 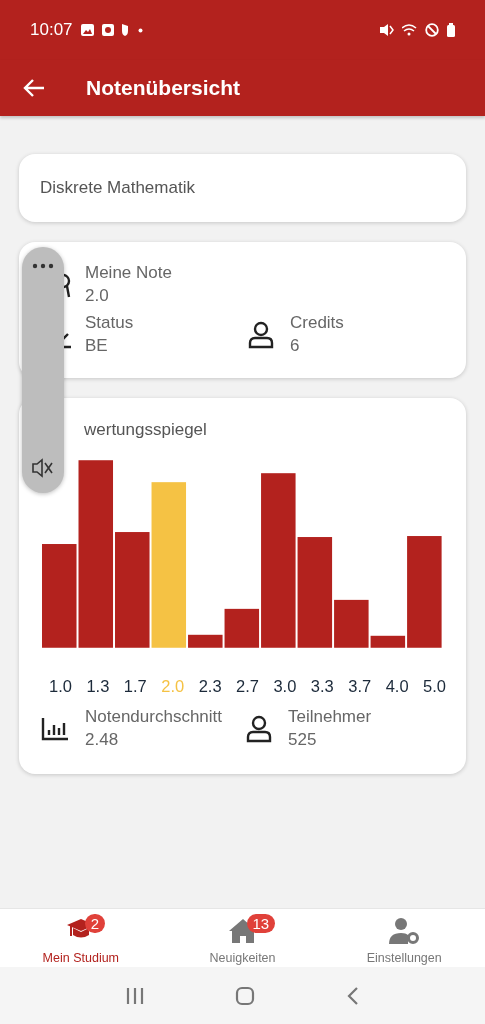 What do you see at coordinates (145, 430) in the screenshot?
I see `card-title: wertungsspiegel` at bounding box center [145, 430].